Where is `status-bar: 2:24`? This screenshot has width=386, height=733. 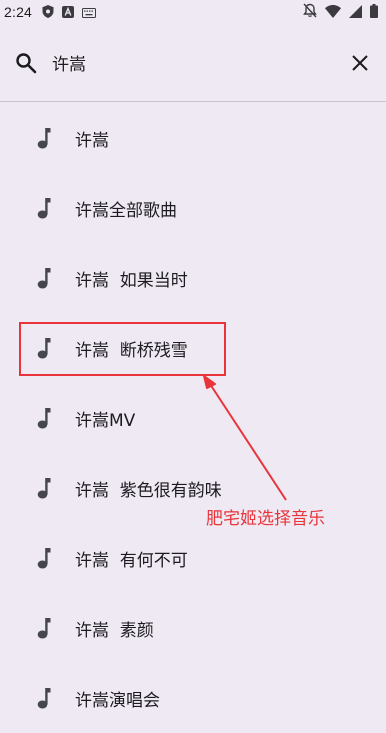 status-bar: 2:24 is located at coordinates (193, 12).